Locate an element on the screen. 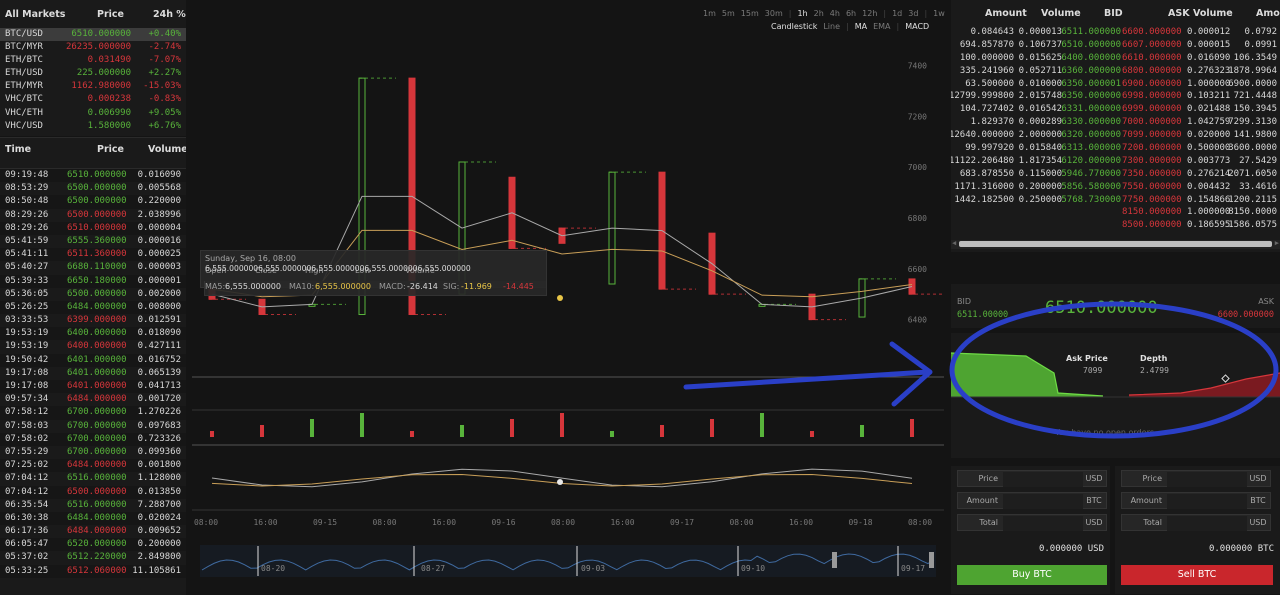 Image resolution: width=1280 pixels, height=595 pixels. scrollbar-thumb is located at coordinates (1115, 244).